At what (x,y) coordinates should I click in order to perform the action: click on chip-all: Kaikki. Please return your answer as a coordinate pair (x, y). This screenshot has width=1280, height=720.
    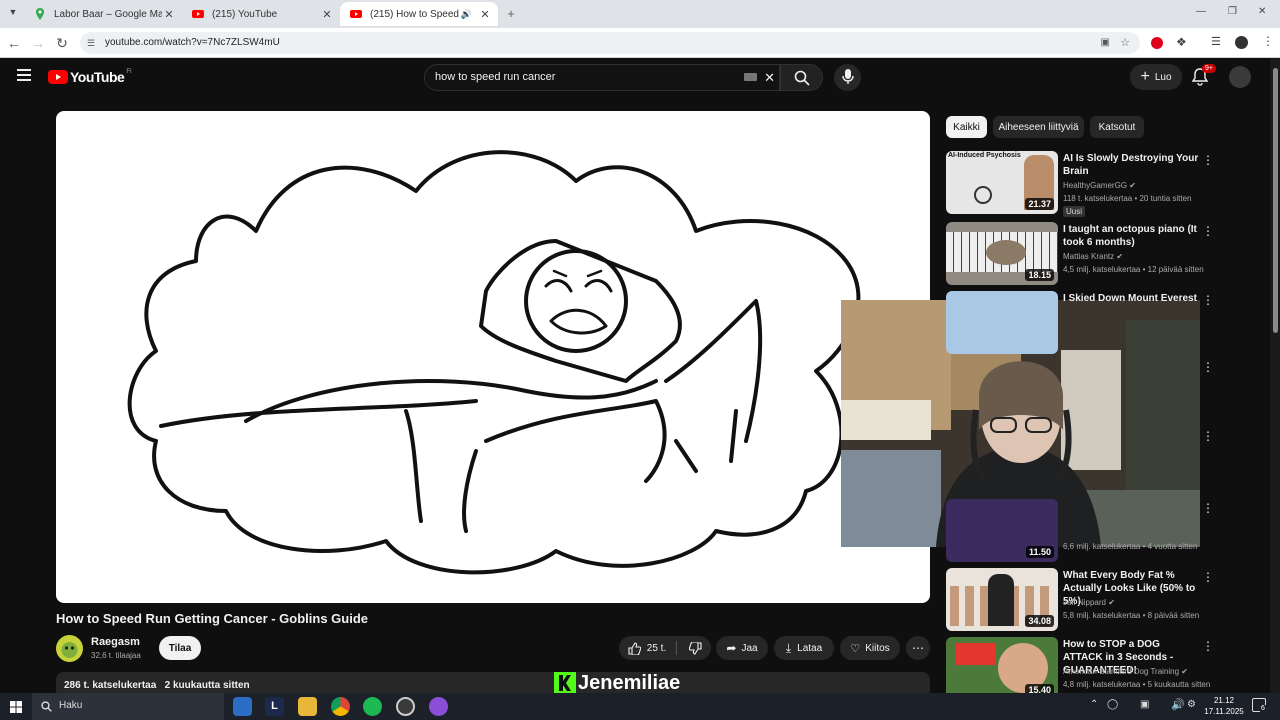
    Looking at the image, I should click on (966, 127).